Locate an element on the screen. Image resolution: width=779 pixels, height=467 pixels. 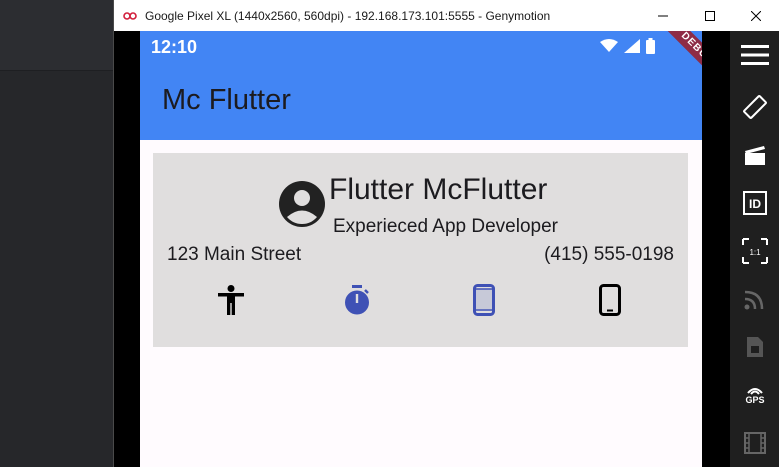
card-name: Flutter McFlutter is located at coordinates (438, 189).